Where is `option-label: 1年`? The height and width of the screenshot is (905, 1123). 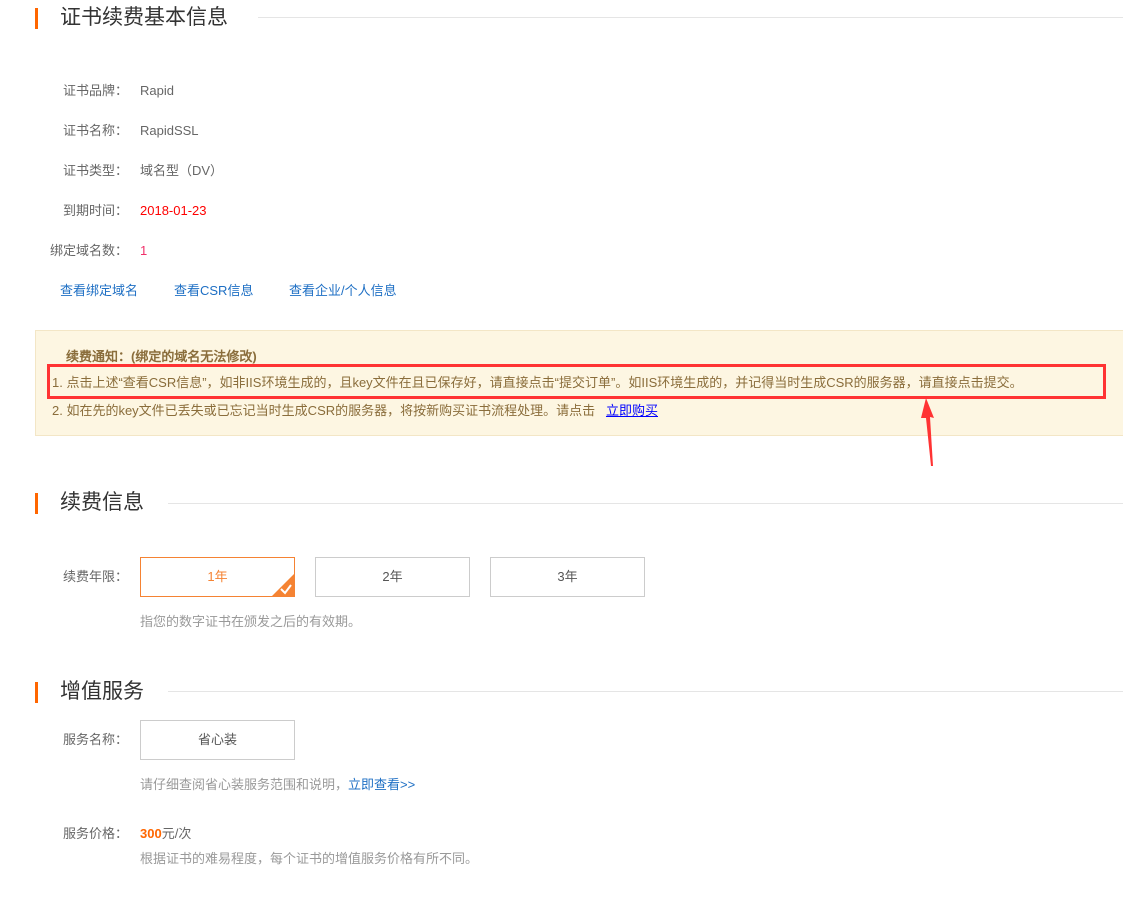 option-label: 1年 is located at coordinates (217, 576).